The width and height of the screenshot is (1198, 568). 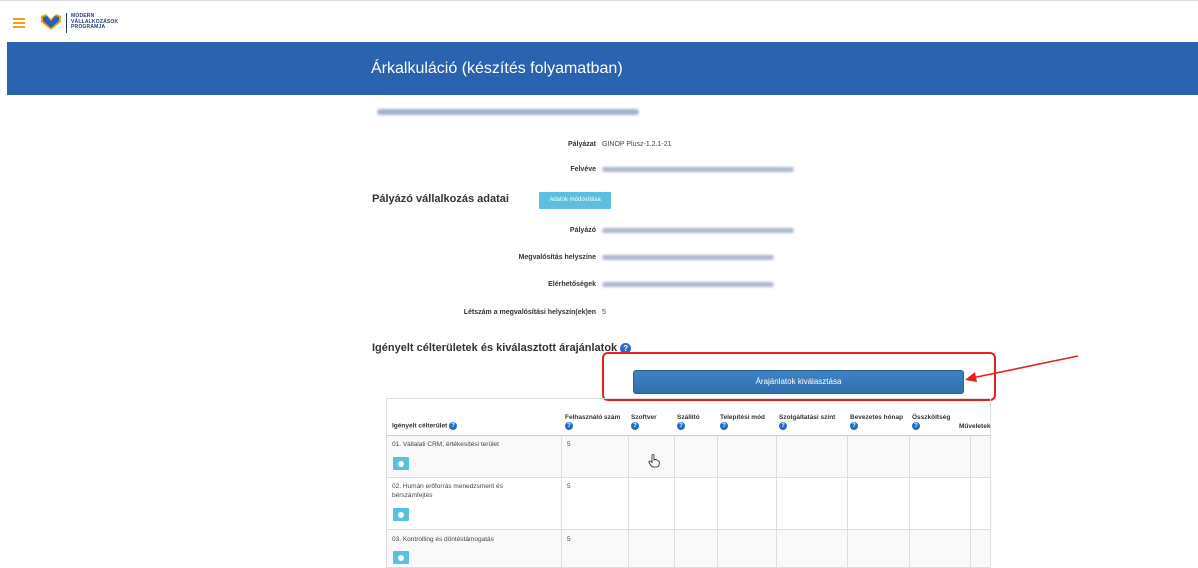 What do you see at coordinates (420, 426) in the screenshot?
I see `col-header-celterulet-text: Igényelt célterület` at bounding box center [420, 426].